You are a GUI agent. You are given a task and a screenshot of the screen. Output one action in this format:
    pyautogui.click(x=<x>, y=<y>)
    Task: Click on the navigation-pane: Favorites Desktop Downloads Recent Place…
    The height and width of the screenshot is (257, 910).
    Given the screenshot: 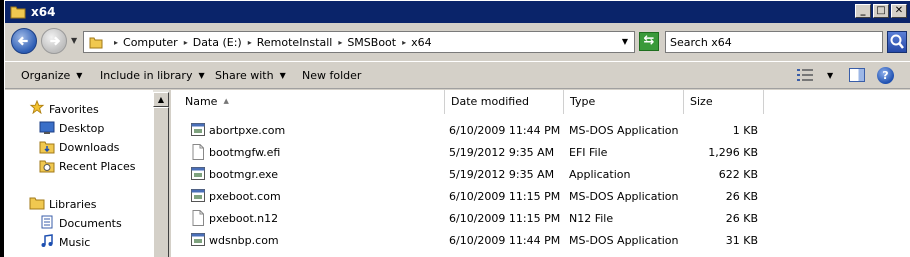 What is the action you would take?
    pyautogui.click(x=79, y=173)
    